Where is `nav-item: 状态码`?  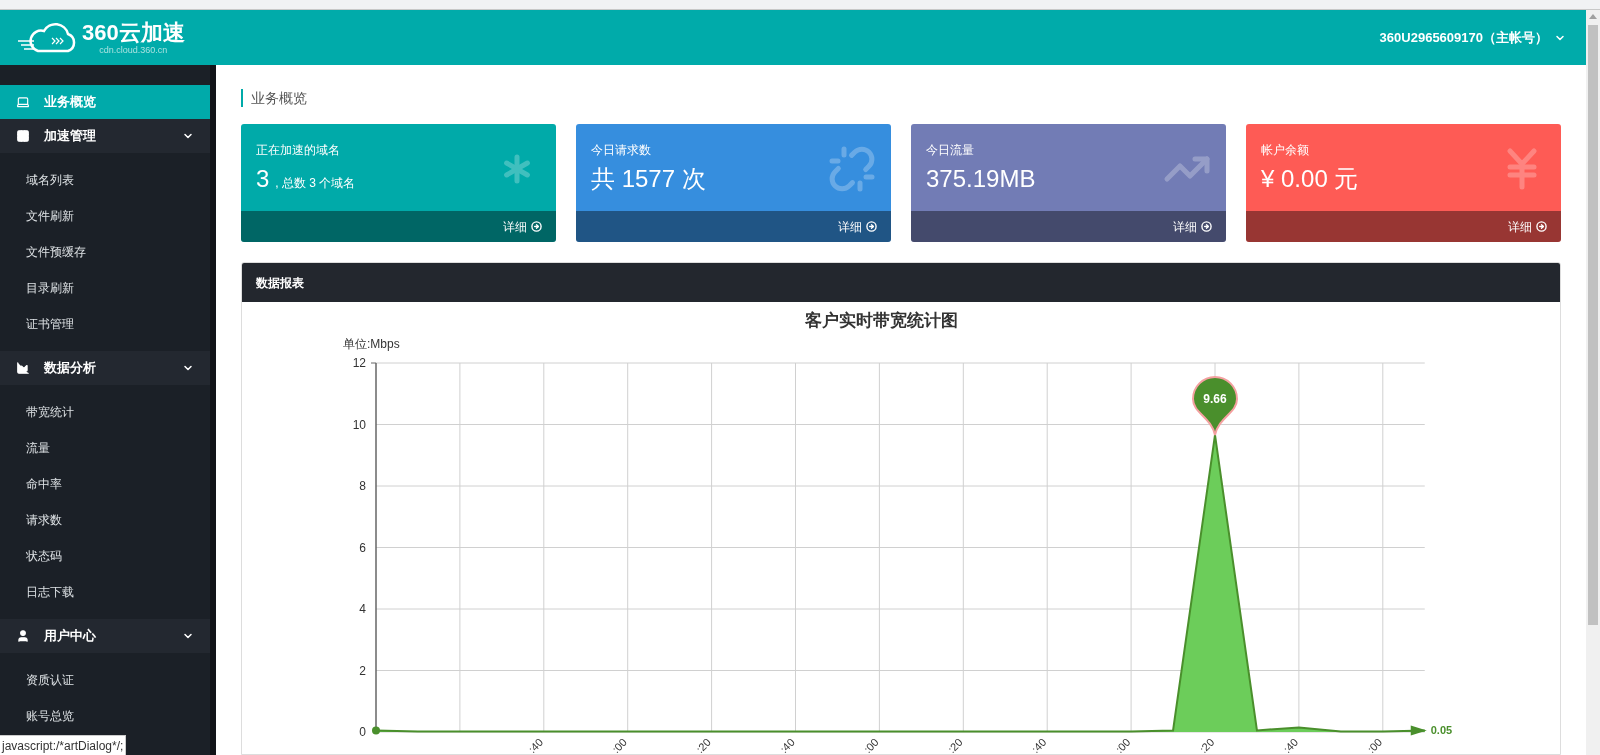
nav-item: 状态码 is located at coordinates (105, 556).